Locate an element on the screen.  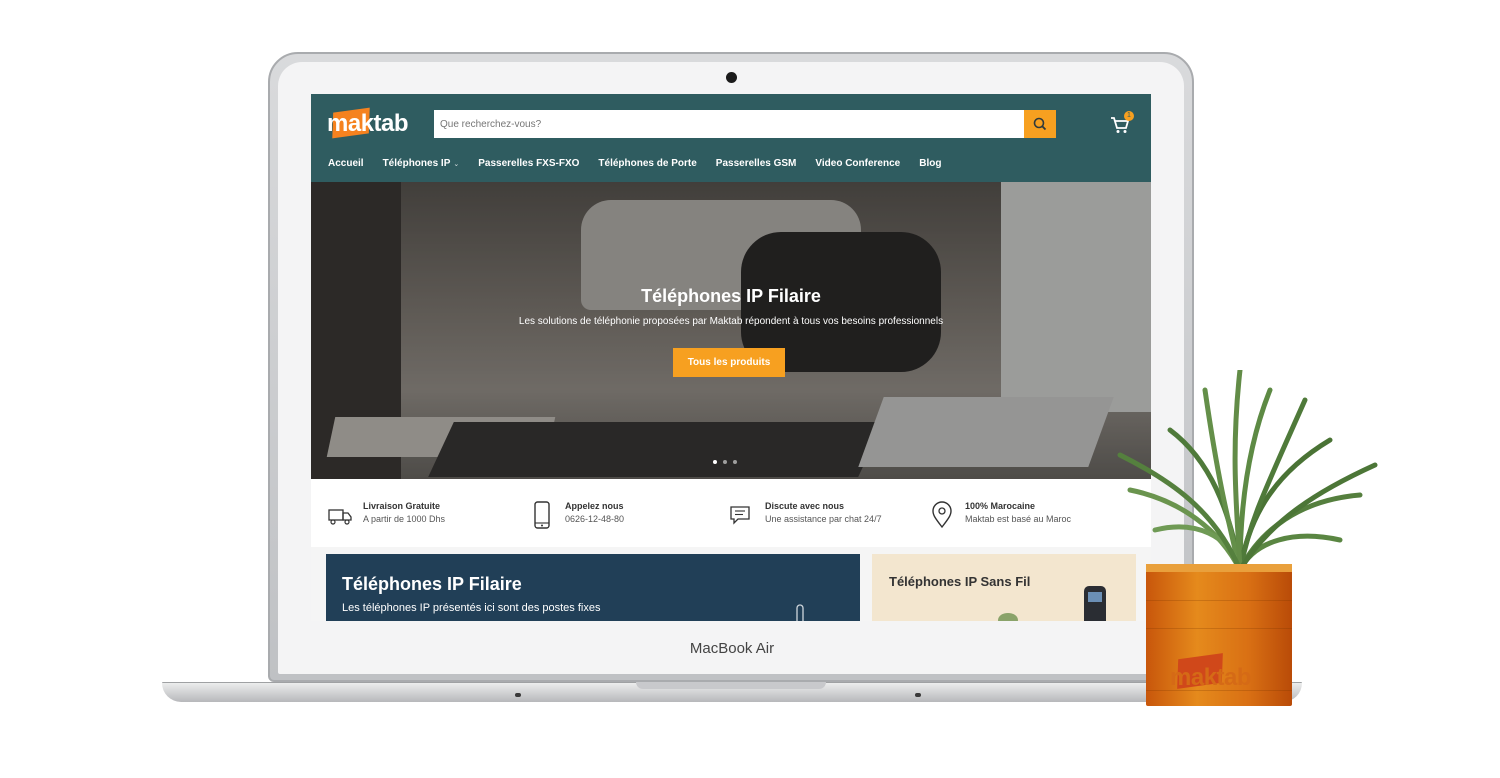
paperclip-icon is located at coordinates (800, 612).